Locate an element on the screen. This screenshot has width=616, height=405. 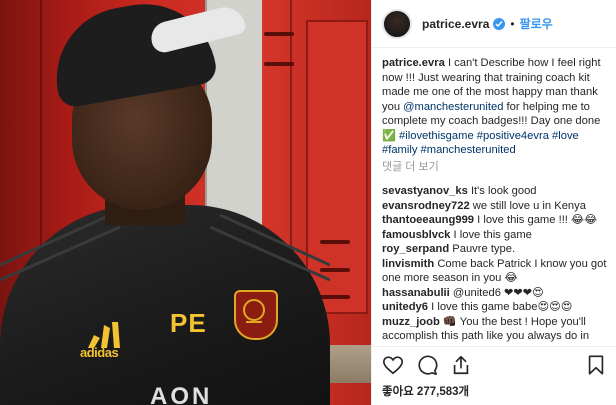
load-more-comments: 댓글 더 보기 is located at coordinates (494, 167).